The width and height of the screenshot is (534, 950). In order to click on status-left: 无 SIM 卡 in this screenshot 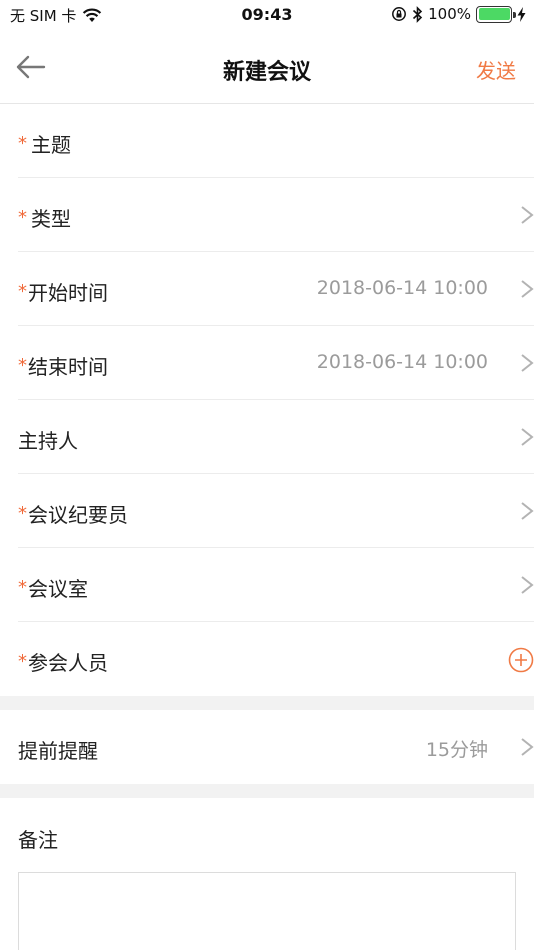, I will do `click(56, 15)`.